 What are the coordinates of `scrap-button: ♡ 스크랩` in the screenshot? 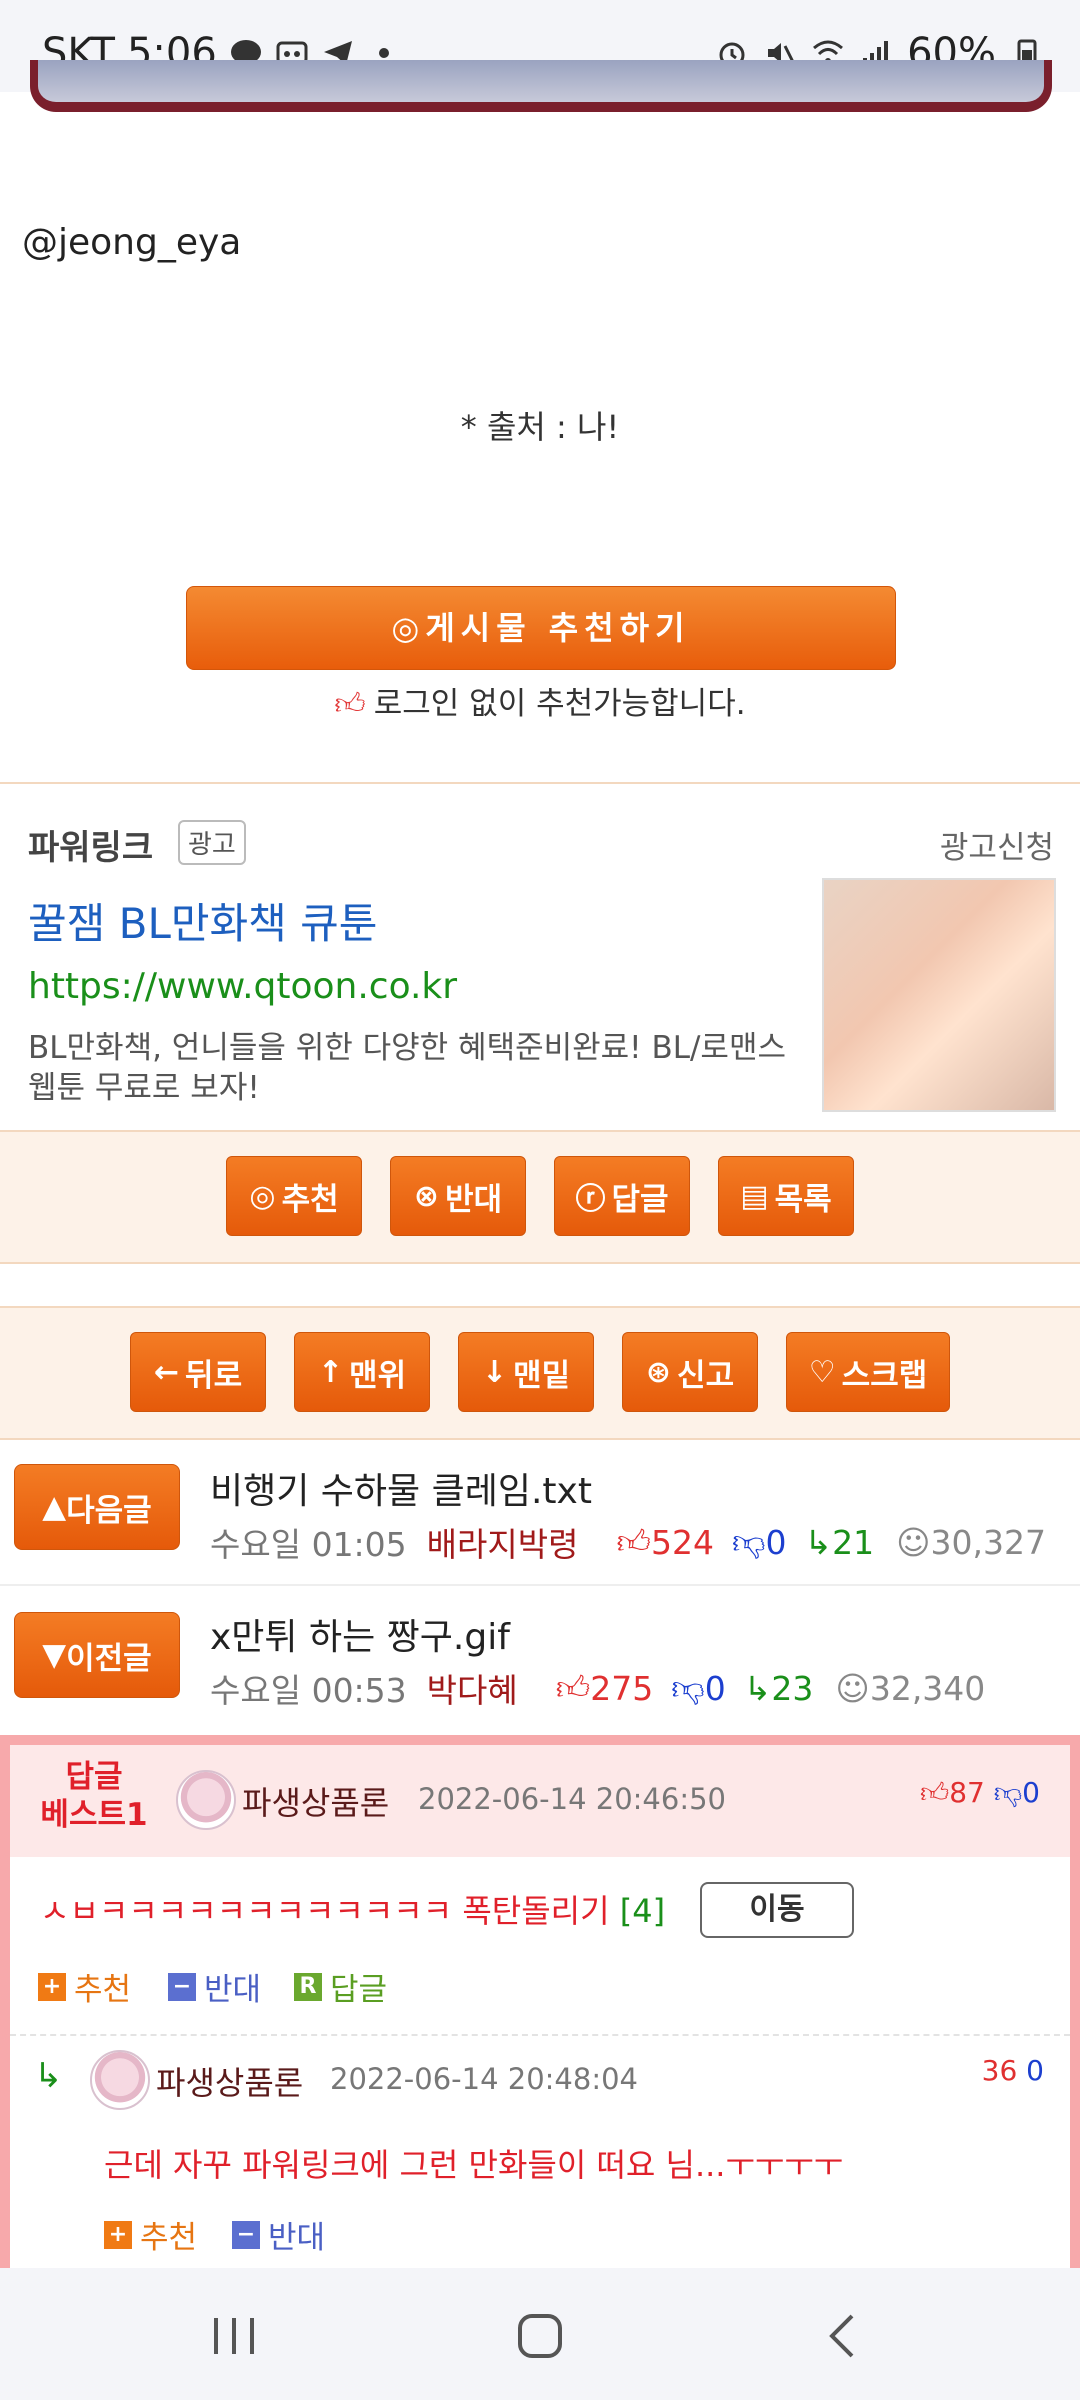 It's located at (868, 1372).